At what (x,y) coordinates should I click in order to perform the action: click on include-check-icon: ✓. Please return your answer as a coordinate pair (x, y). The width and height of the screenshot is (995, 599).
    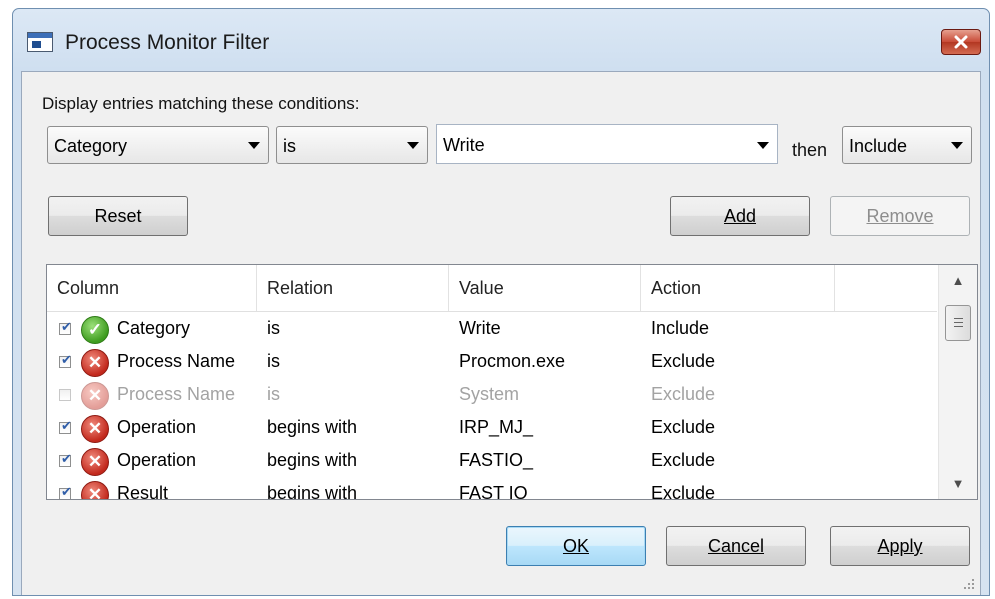
    Looking at the image, I should click on (95, 330).